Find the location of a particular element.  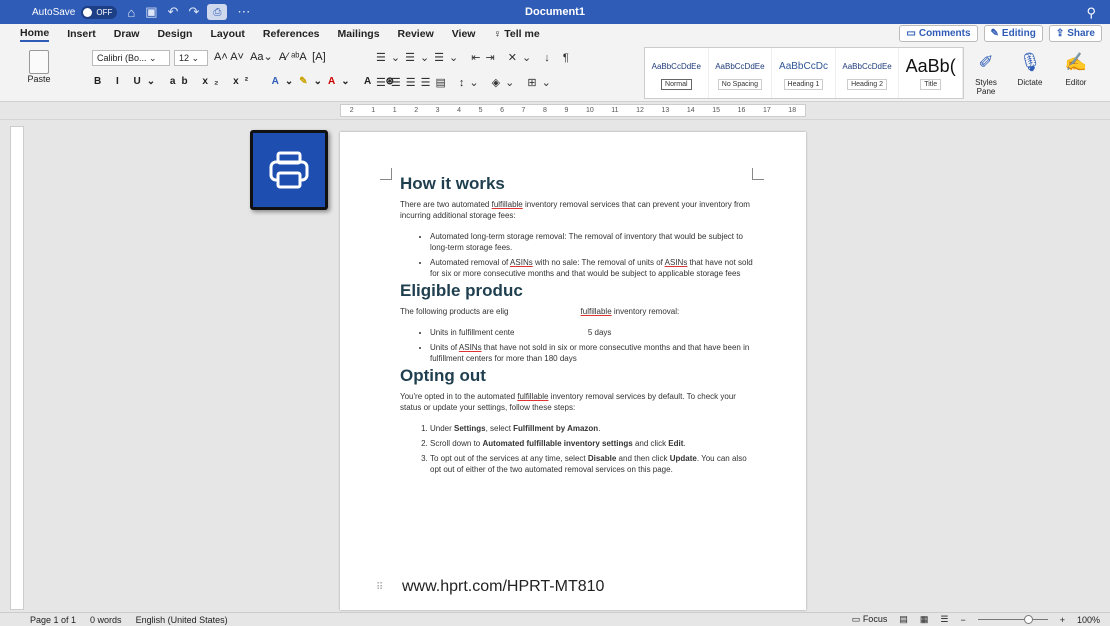

web-layout-icon: ▦ is located at coordinates (924, 619).